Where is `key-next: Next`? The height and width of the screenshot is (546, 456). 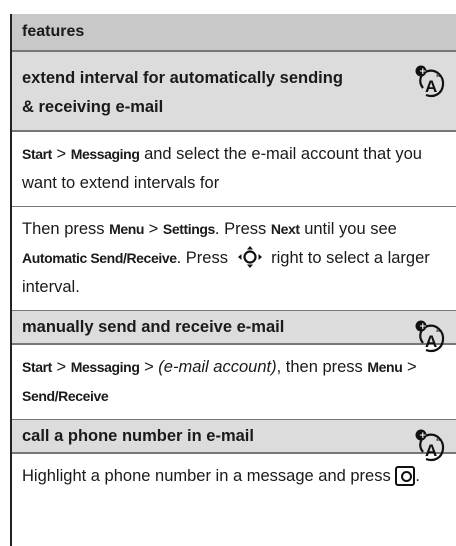 key-next: Next is located at coordinates (285, 229).